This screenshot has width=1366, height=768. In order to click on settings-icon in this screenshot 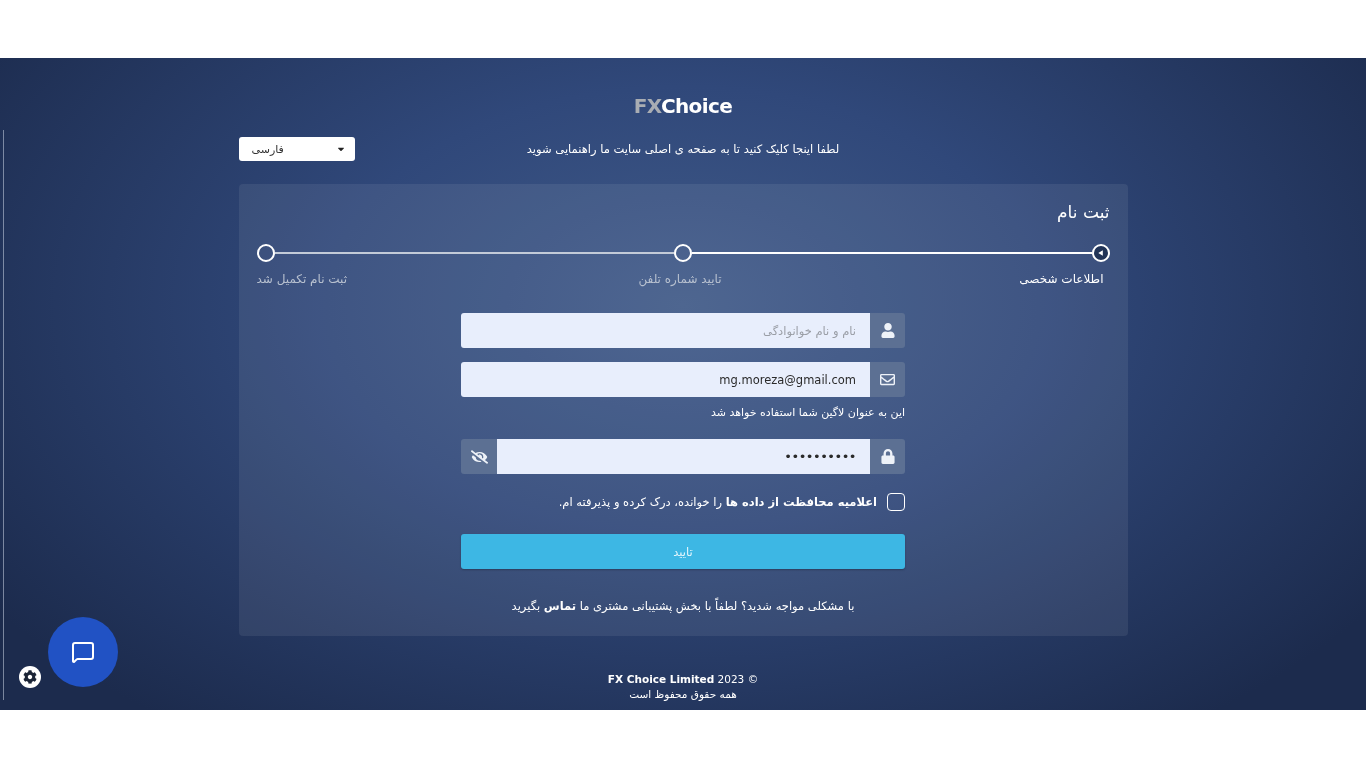, I will do `click(30, 677)`.